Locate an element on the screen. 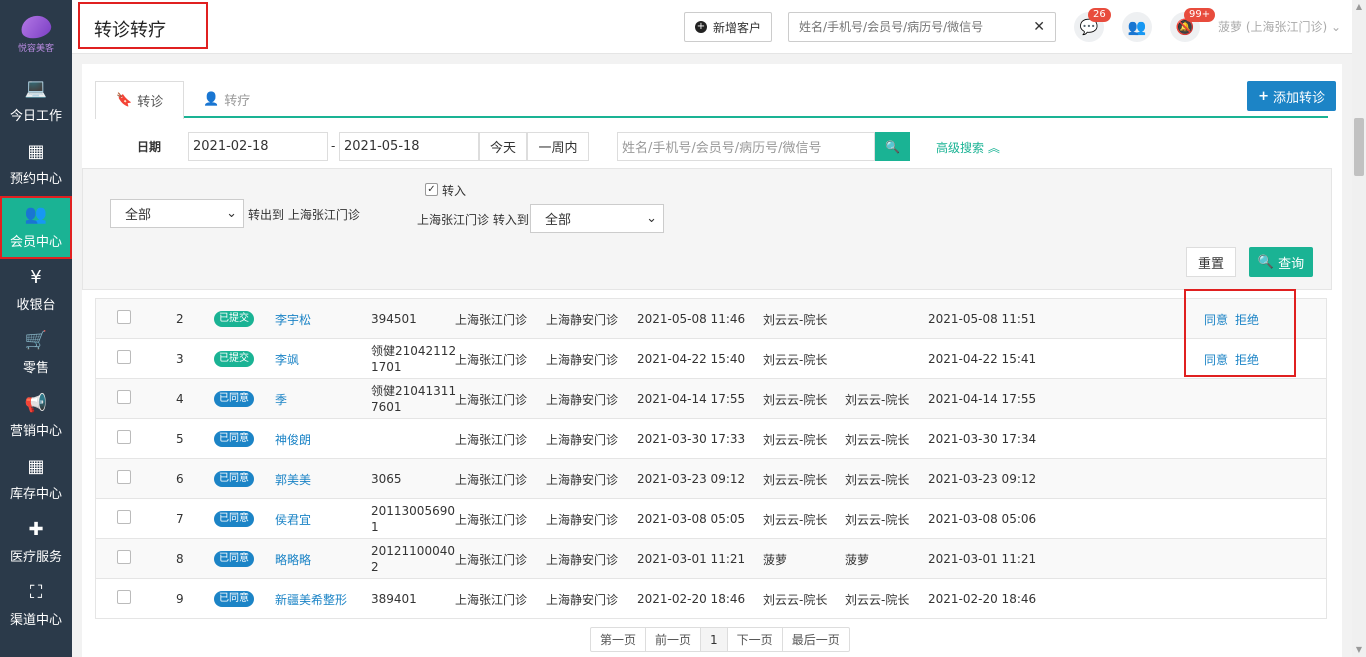 The width and height of the screenshot is (1366, 657). agree-link: 同意 is located at coordinates (1216, 359).